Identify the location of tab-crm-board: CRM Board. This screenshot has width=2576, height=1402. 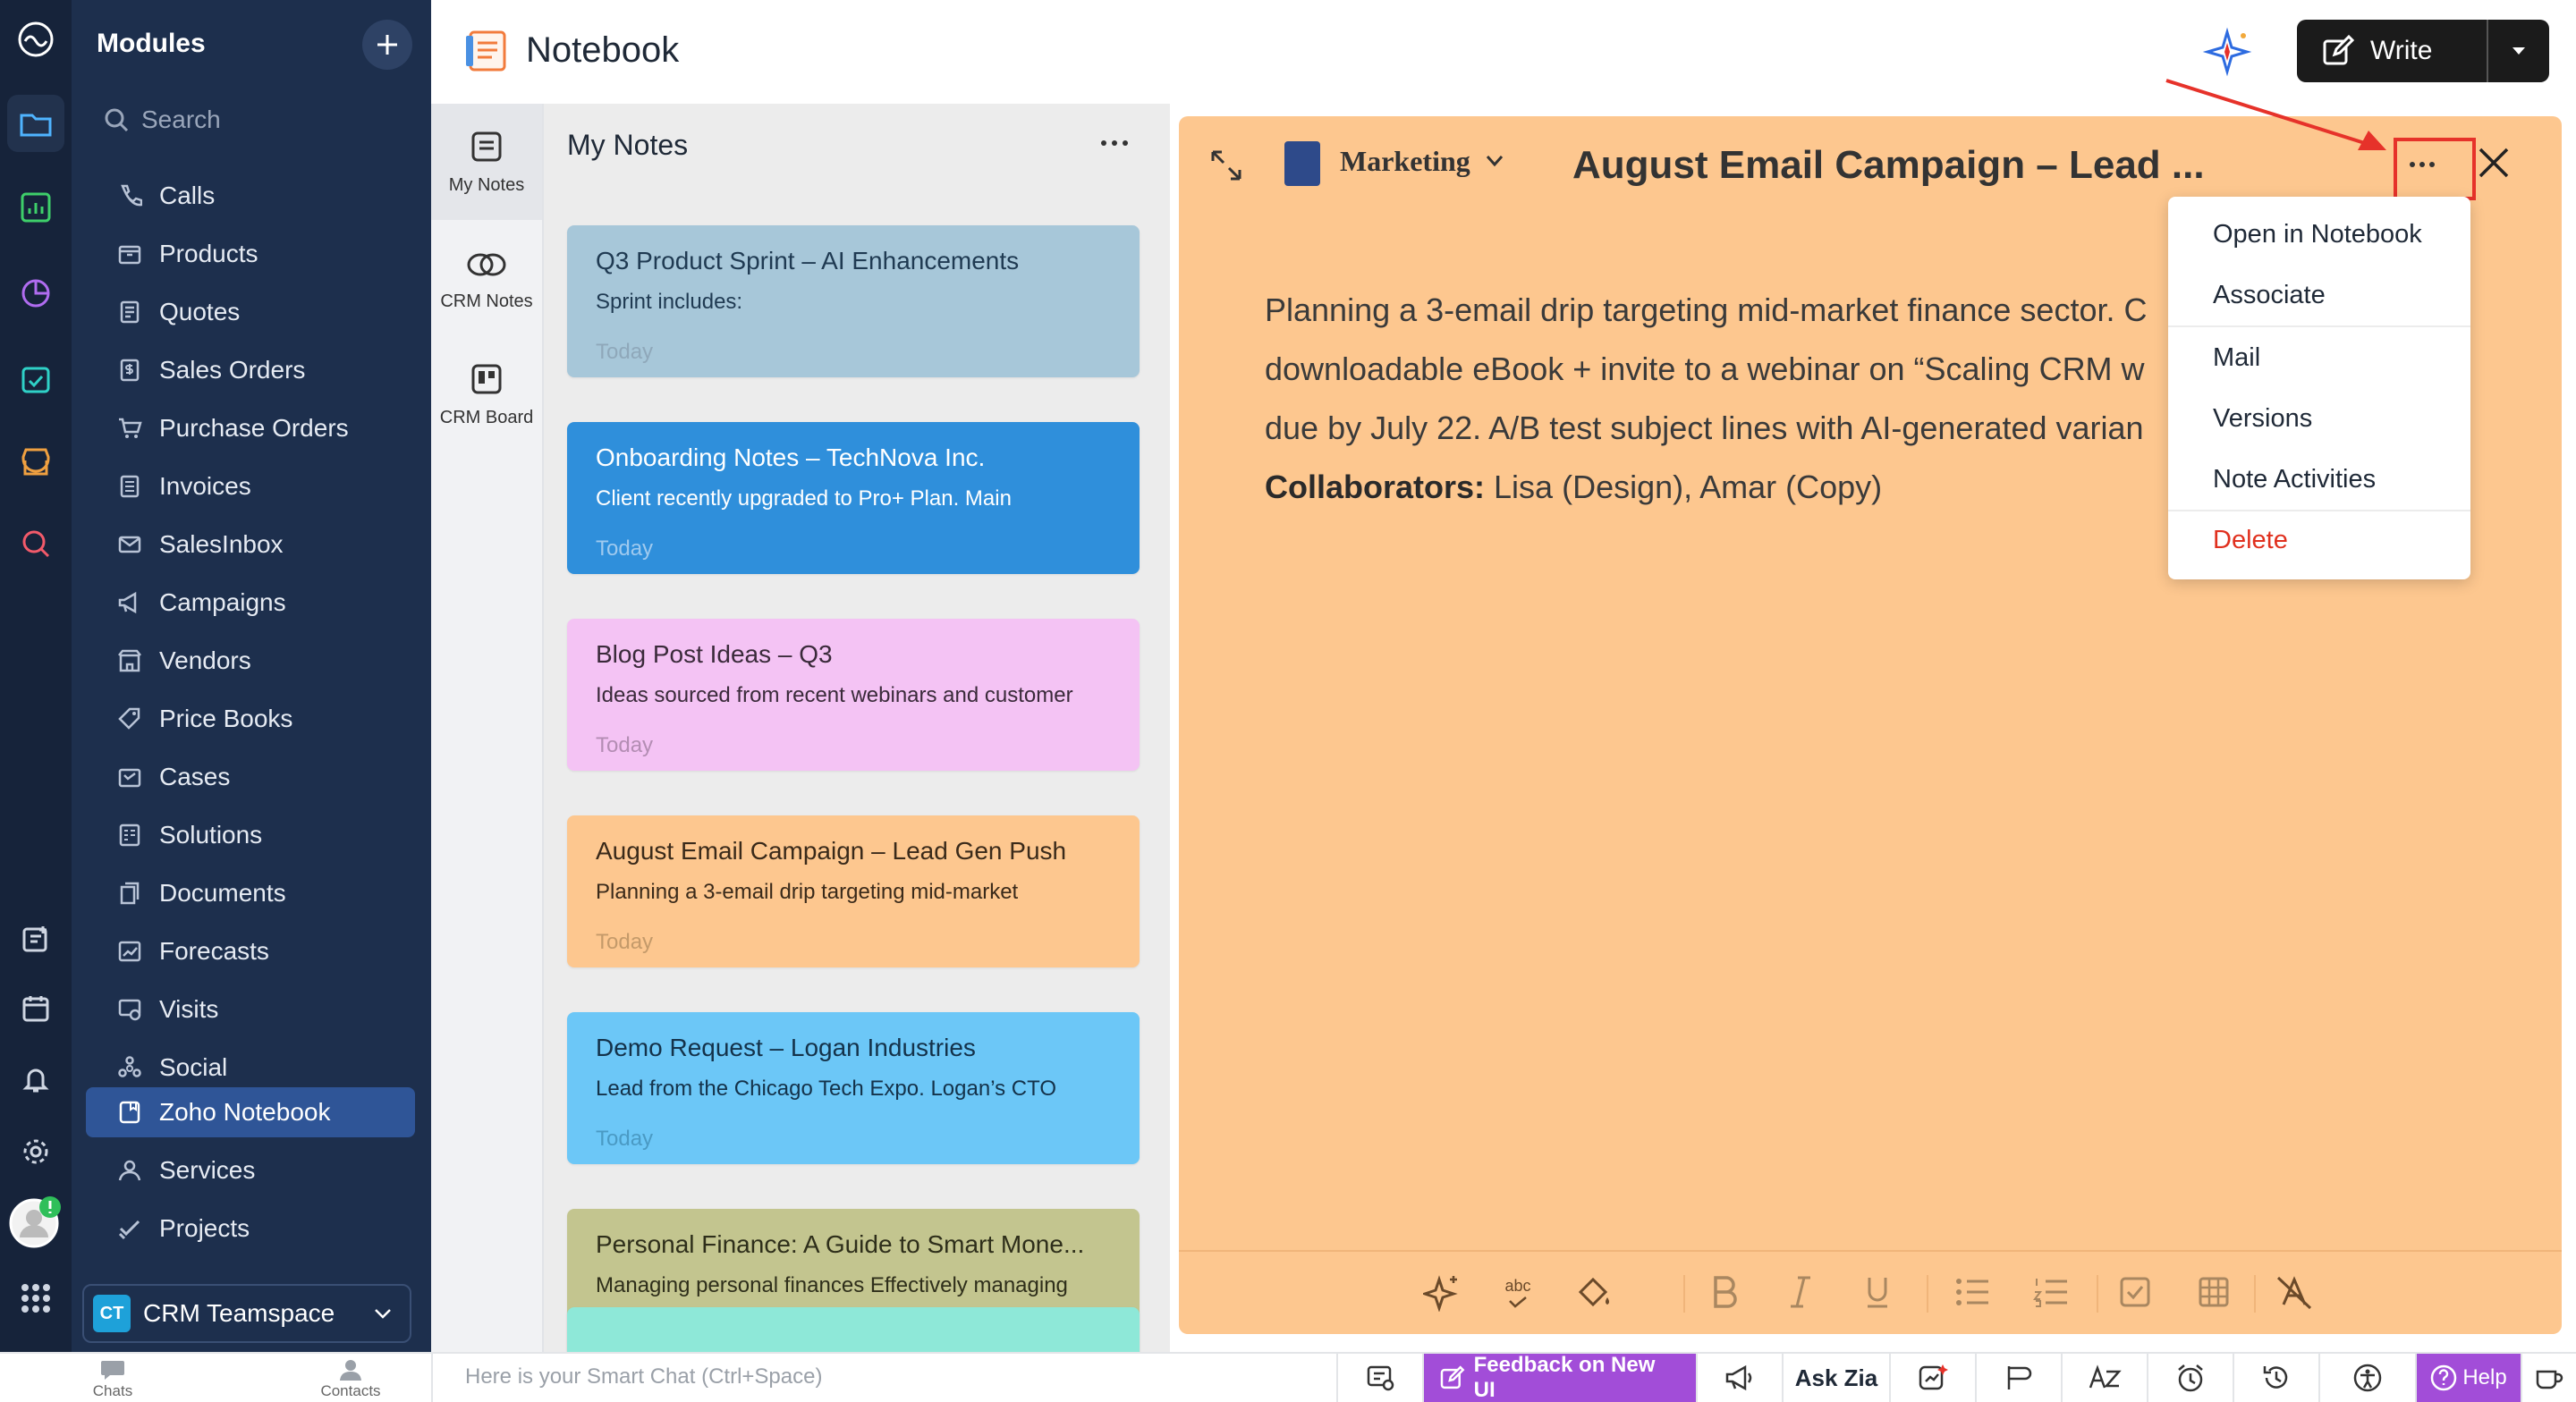
(486, 394).